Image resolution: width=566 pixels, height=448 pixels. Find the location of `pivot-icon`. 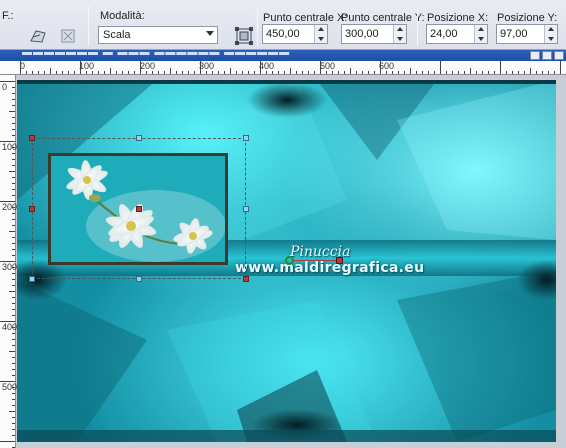

pivot-icon is located at coordinates (243, 35).